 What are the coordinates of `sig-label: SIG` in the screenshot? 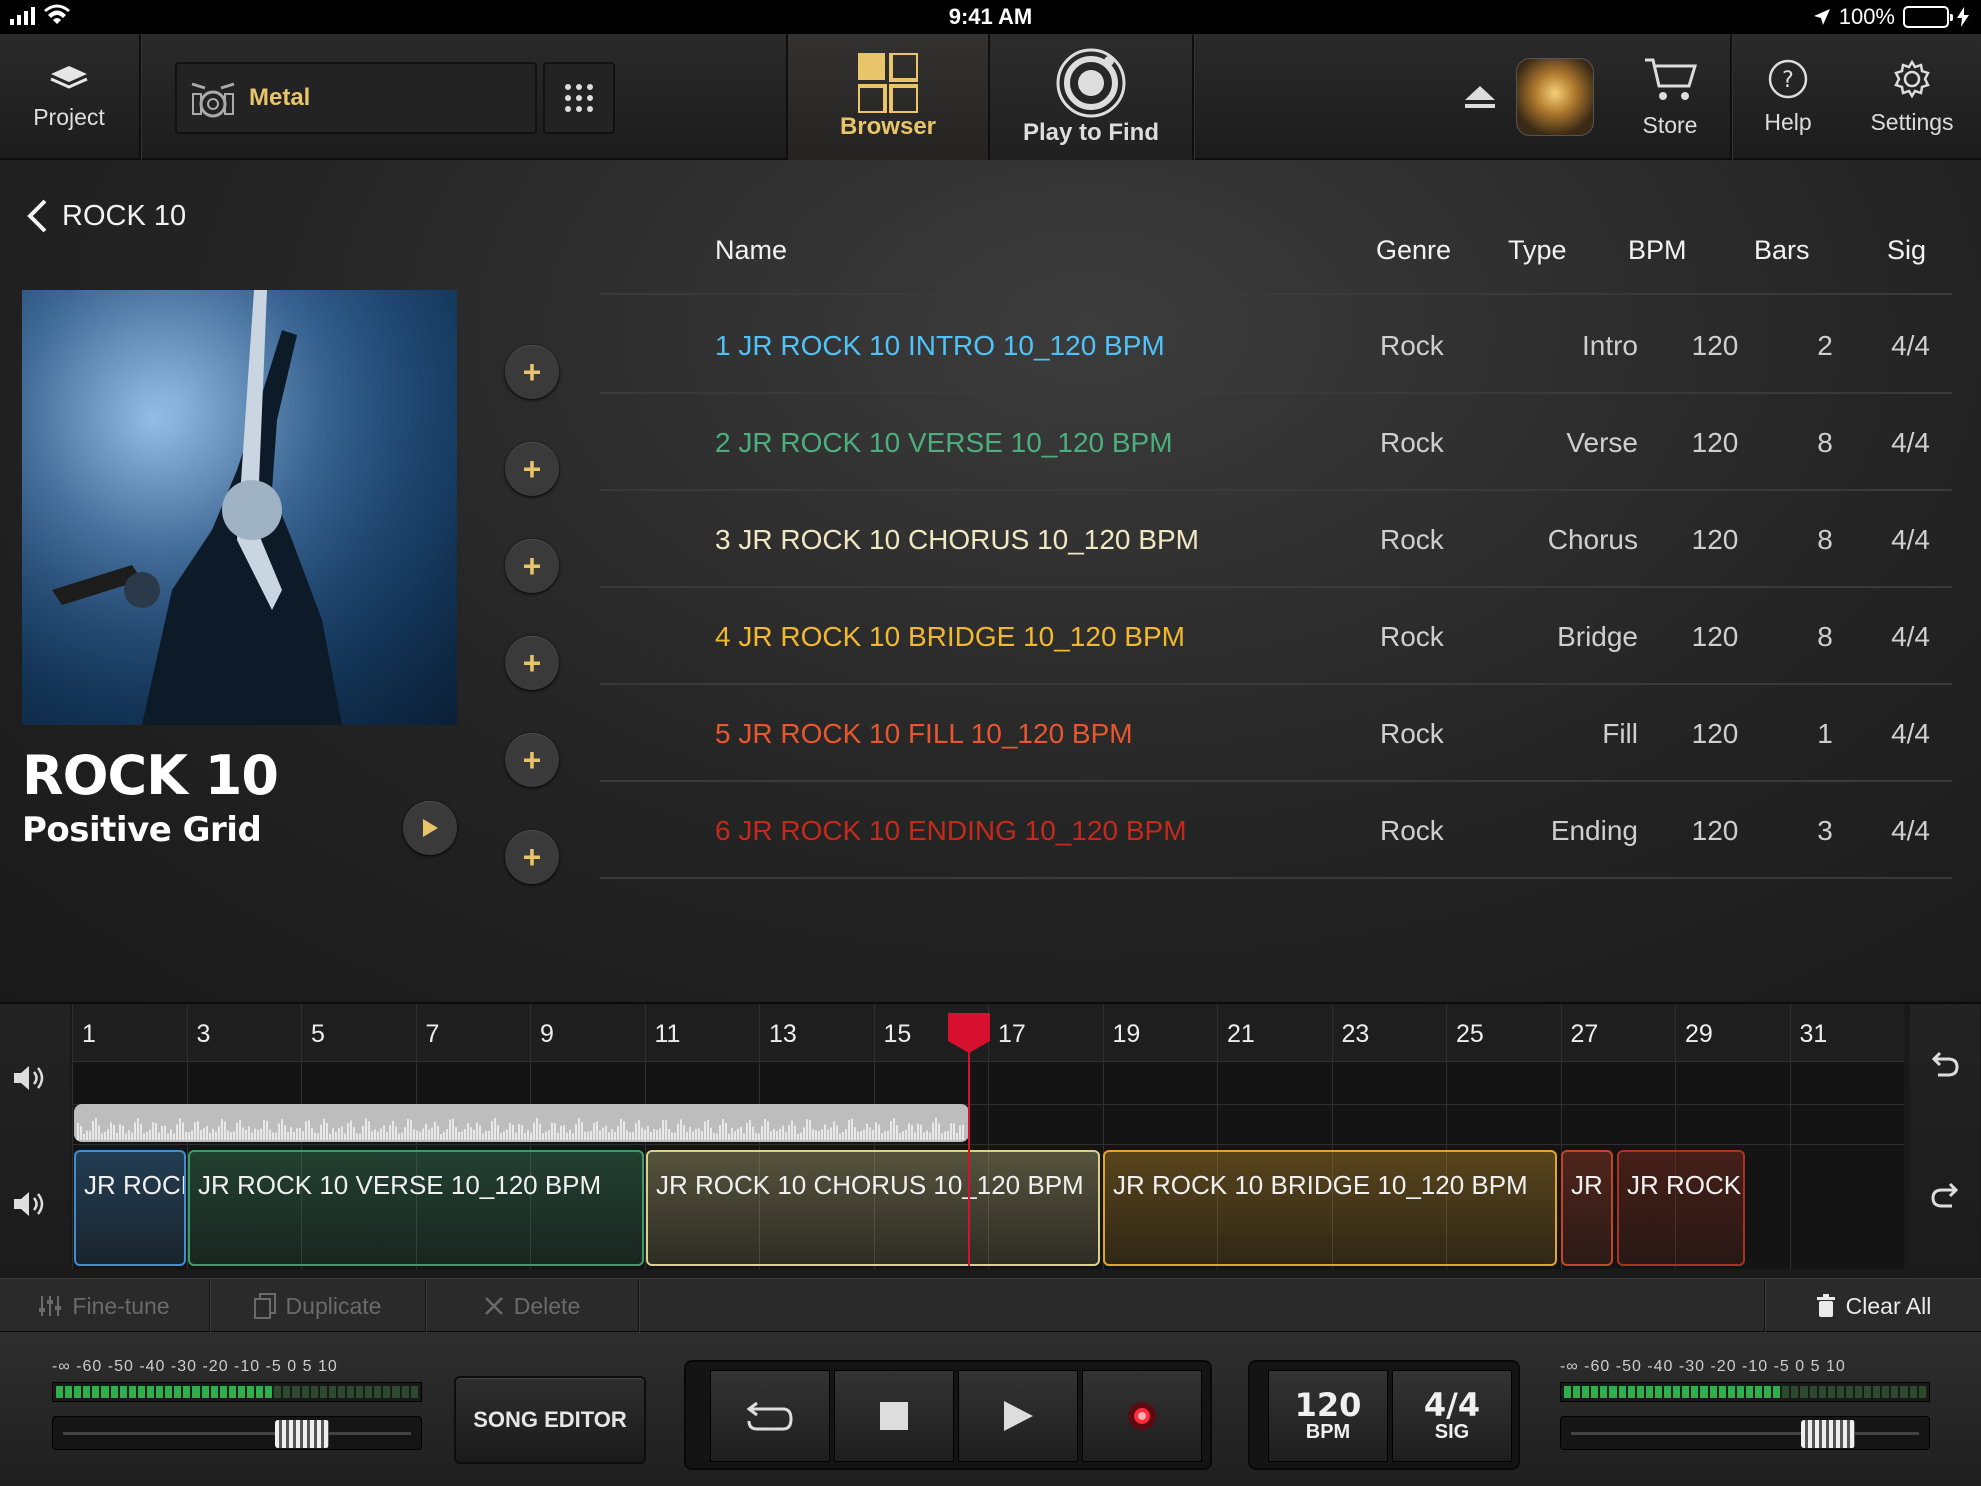 It's located at (1452, 1431).